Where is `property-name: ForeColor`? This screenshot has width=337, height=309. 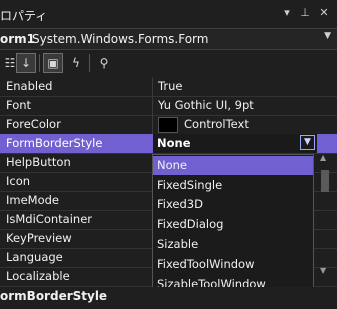
property-name: ForeColor is located at coordinates (33, 124).